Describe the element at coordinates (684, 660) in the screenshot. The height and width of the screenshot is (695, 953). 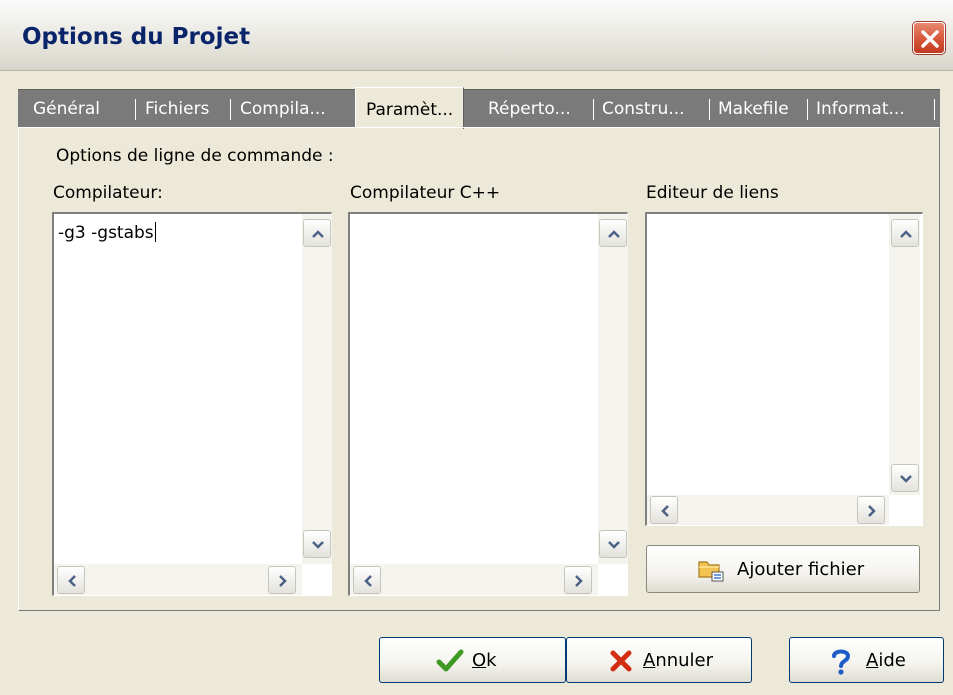
I see `cancel-label-rest: nnuler` at that location.